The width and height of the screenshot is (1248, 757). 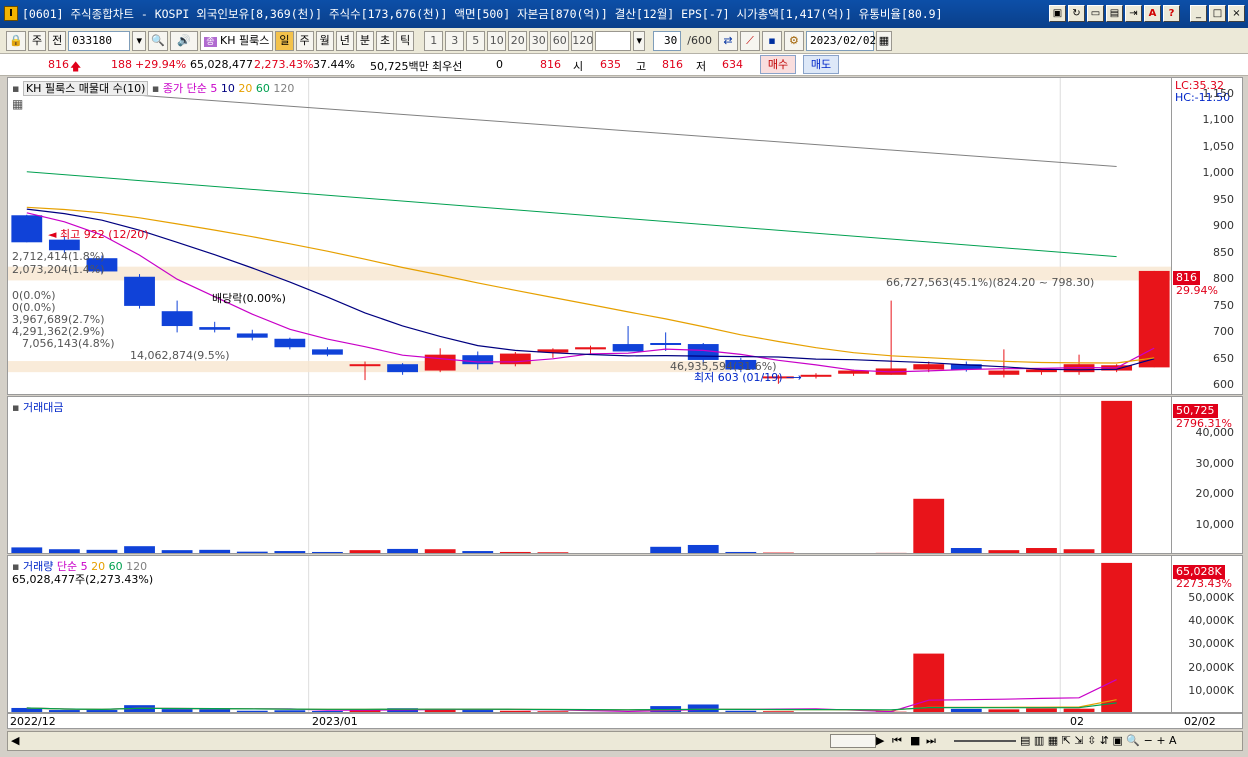 What do you see at coordinates (104, 234) in the screenshot?
I see `high-annotation-text: 최고 922 (12/20)` at bounding box center [104, 234].